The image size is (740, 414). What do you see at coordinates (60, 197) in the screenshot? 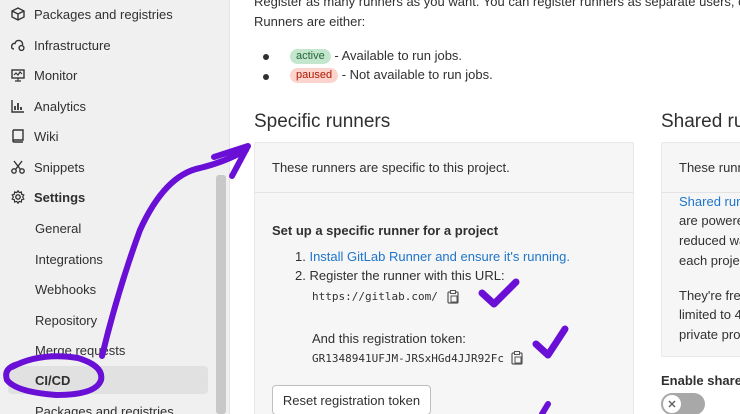
I see `sidebar-item-label: Settings` at bounding box center [60, 197].